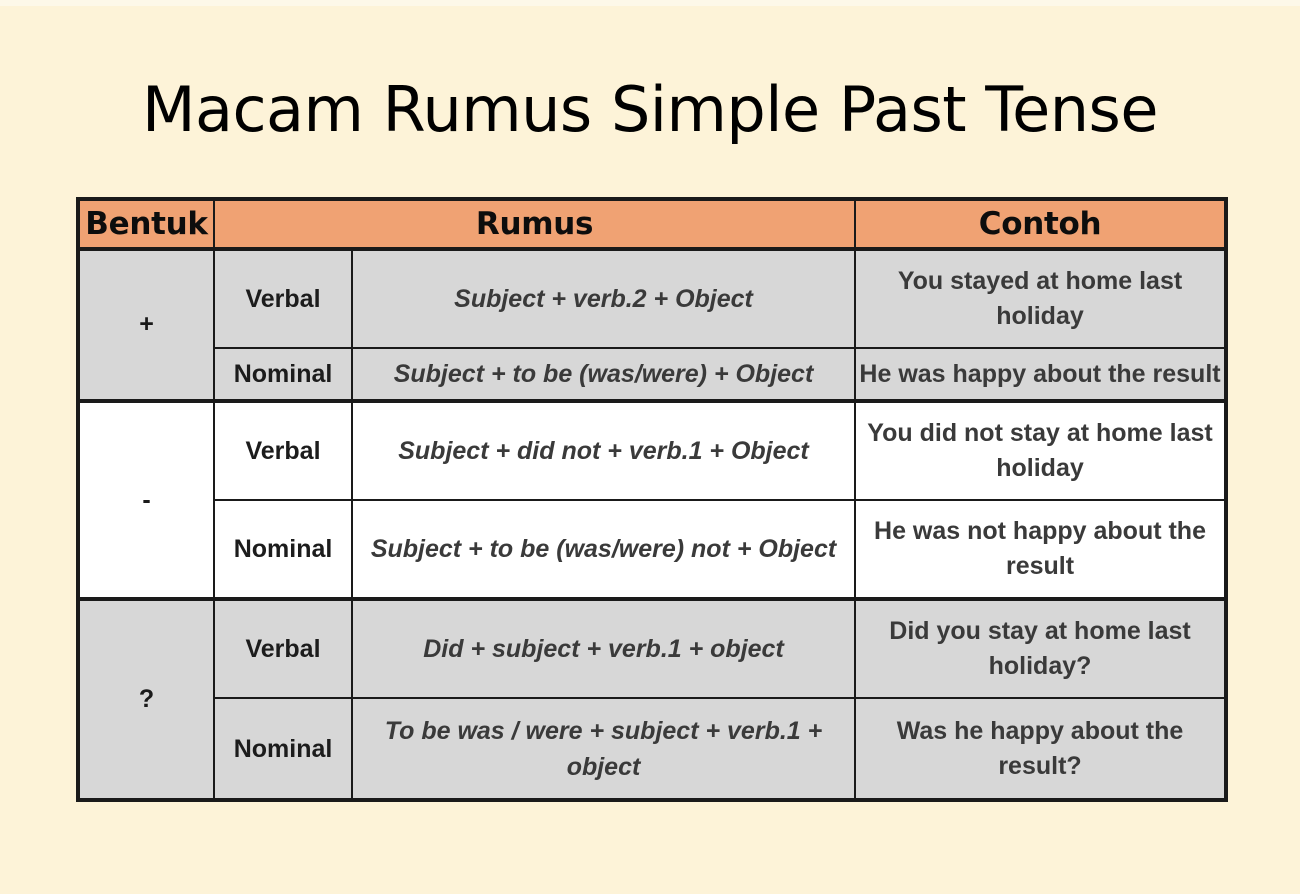 This screenshot has width=1300, height=894. What do you see at coordinates (1041, 374) in the screenshot?
I see `contoh-cell: He was happy about the result` at bounding box center [1041, 374].